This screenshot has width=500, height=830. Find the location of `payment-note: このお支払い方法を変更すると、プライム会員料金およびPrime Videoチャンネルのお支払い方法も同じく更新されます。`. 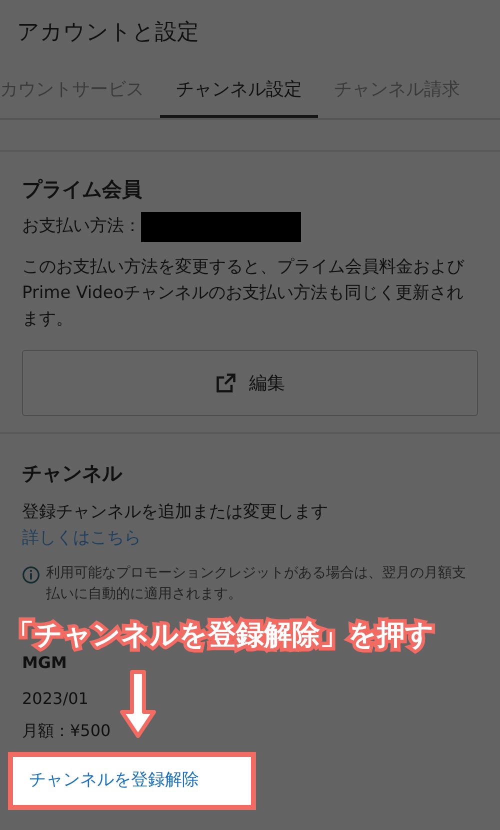

payment-note: このお支払い方法を変更すると、プライム会員料金およびPrime Videoチャンネルのお支払い方法も同じく更新されます。 is located at coordinates (244, 293).